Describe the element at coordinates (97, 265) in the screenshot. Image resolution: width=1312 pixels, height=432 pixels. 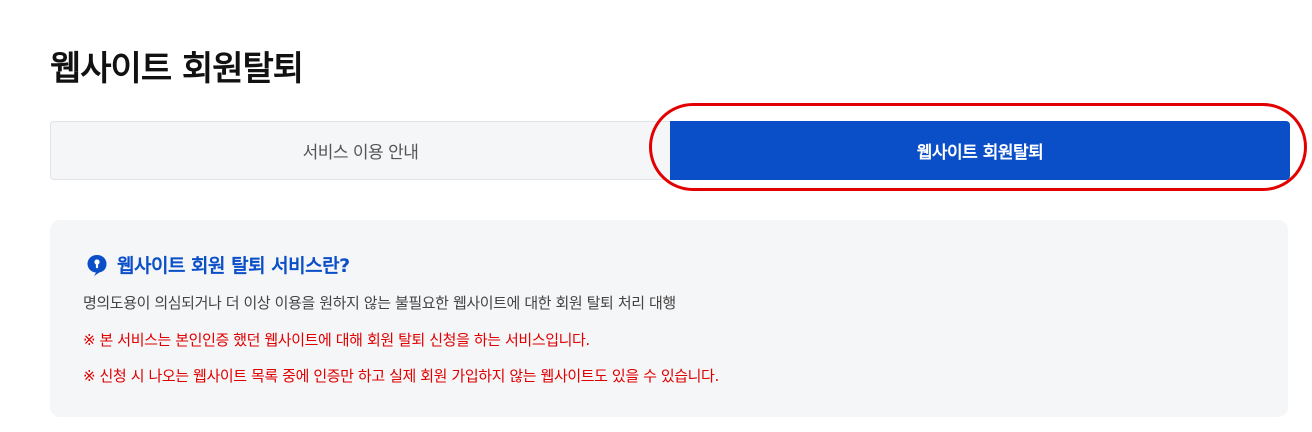
I see `keyhole-speech-bubble-icon` at that location.